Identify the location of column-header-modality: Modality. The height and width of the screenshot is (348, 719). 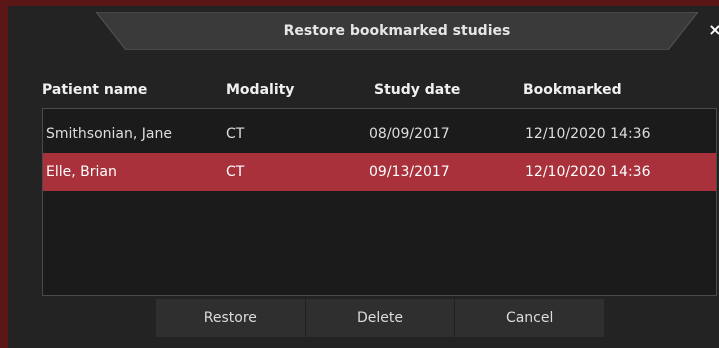
(260, 90).